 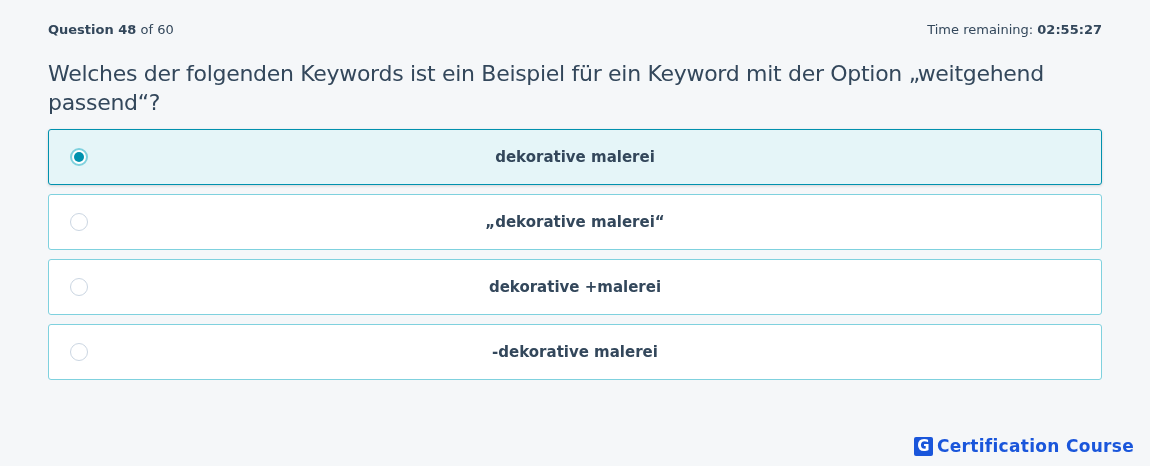 What do you see at coordinates (1014, 29) in the screenshot?
I see `time-remaining: Time remaining: 02:55:27` at bounding box center [1014, 29].